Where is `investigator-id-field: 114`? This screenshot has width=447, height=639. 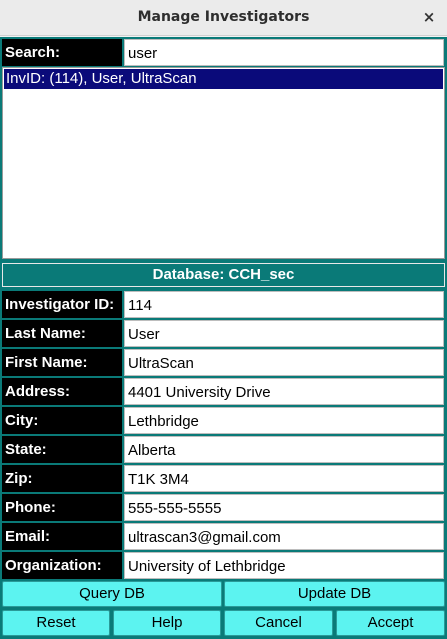 investigator-id-field: 114 is located at coordinates (284, 304).